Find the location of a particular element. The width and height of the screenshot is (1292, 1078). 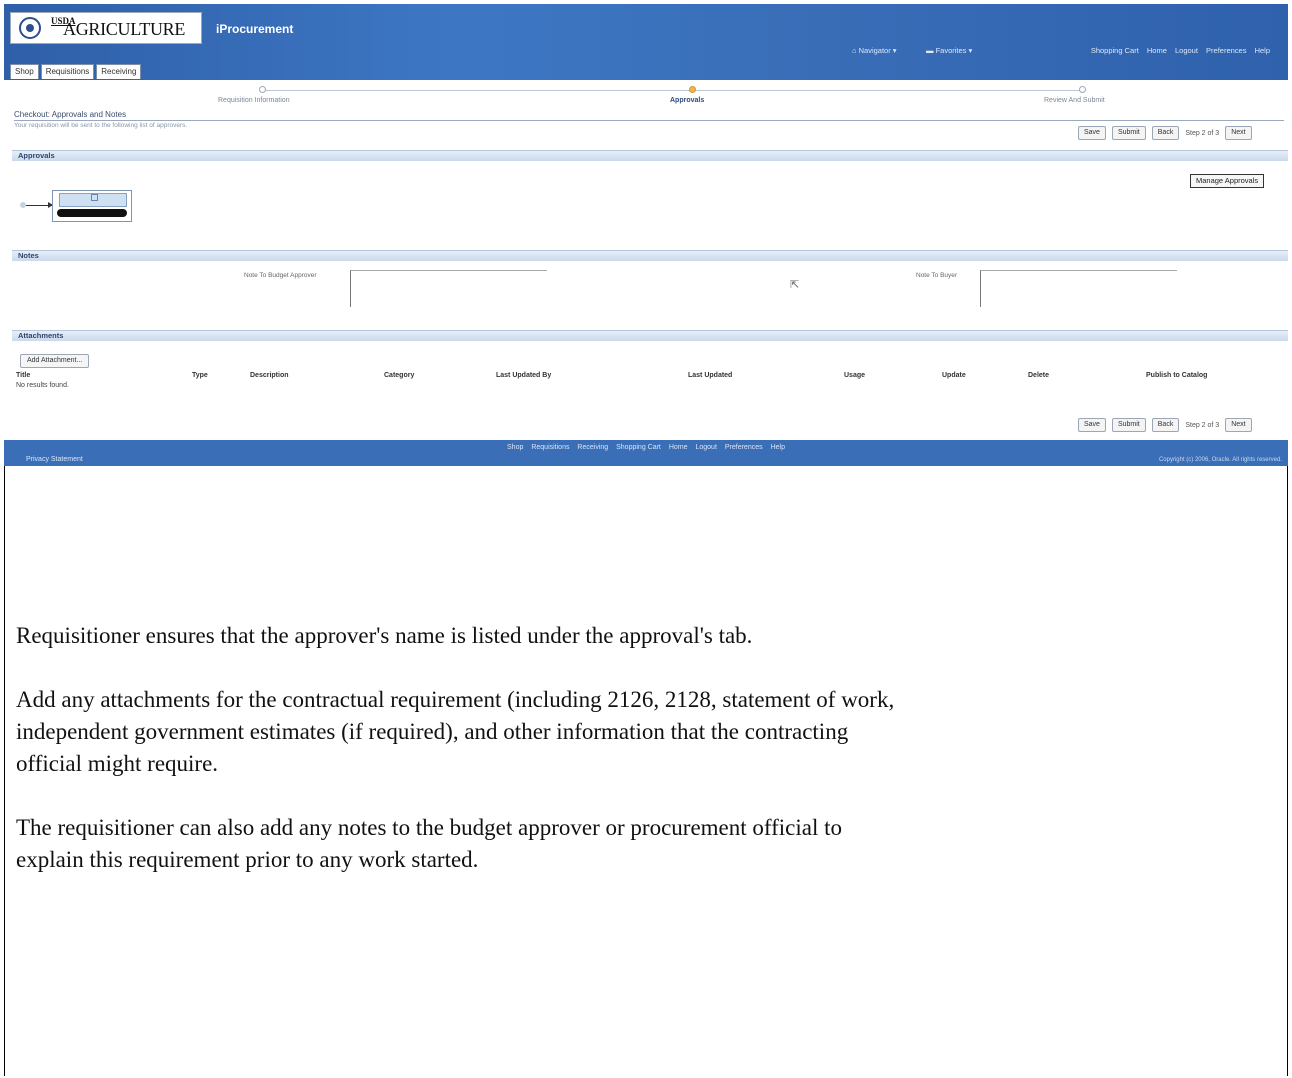

train-step-3-label: Review And Submit is located at coordinates (1074, 100).